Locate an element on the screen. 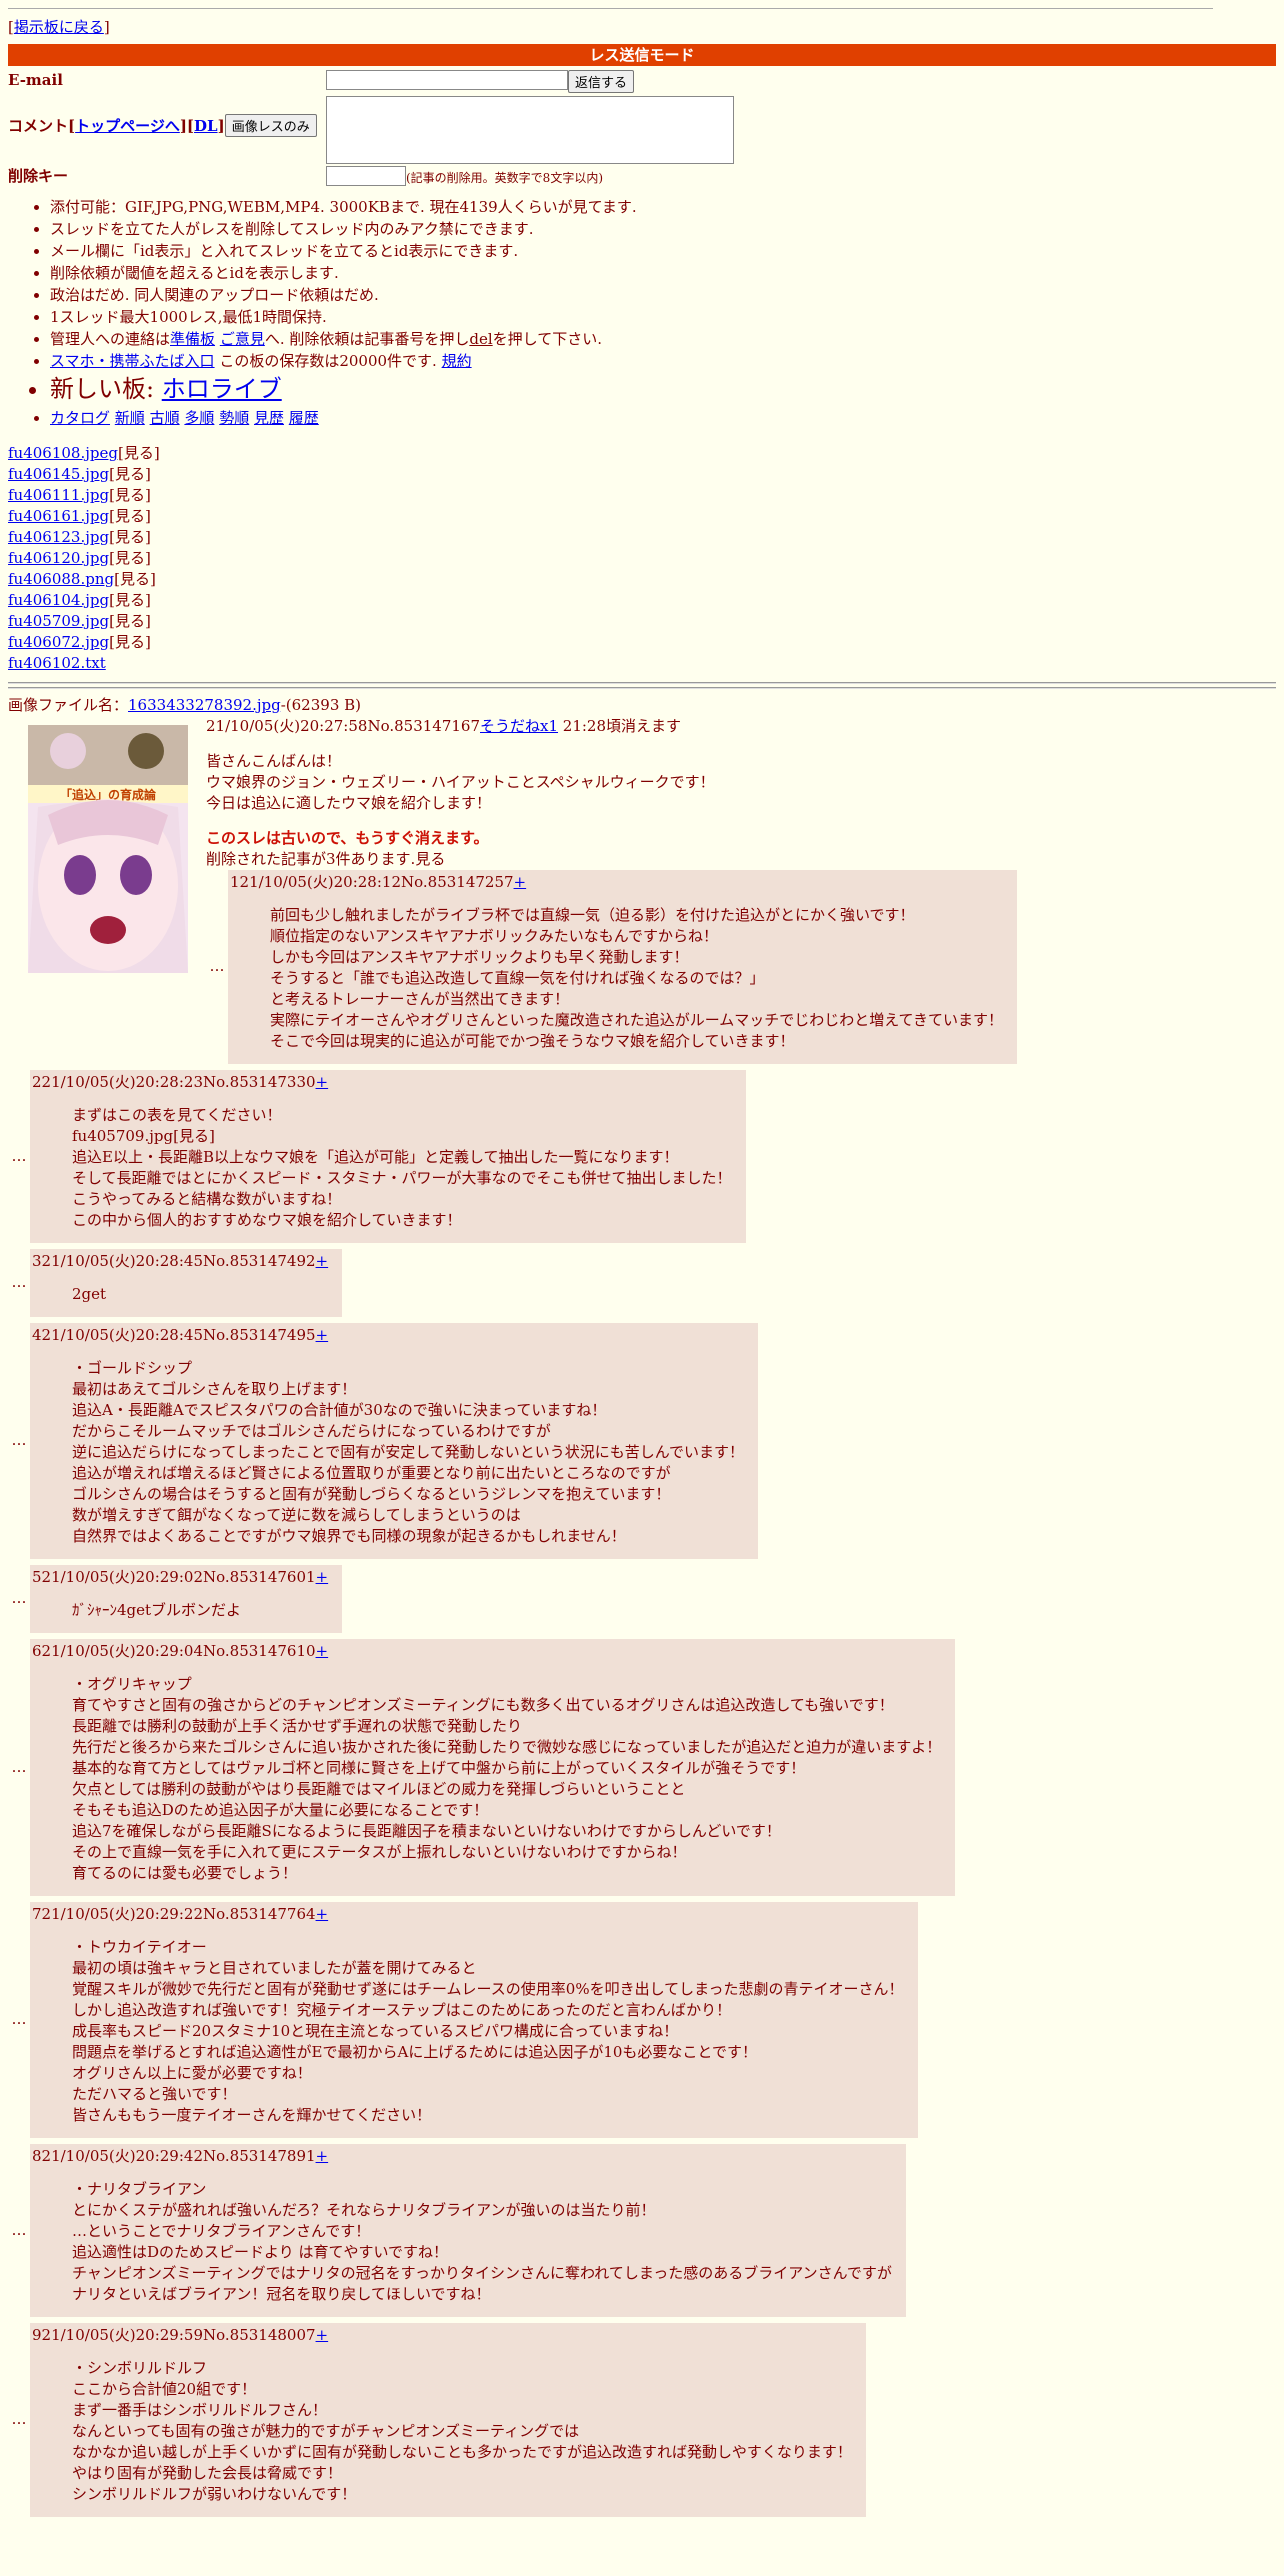 This screenshot has width=1284, height=2576. reply-number: 121/10/05(火)20:28:12No.853147257 is located at coordinates (372, 881).